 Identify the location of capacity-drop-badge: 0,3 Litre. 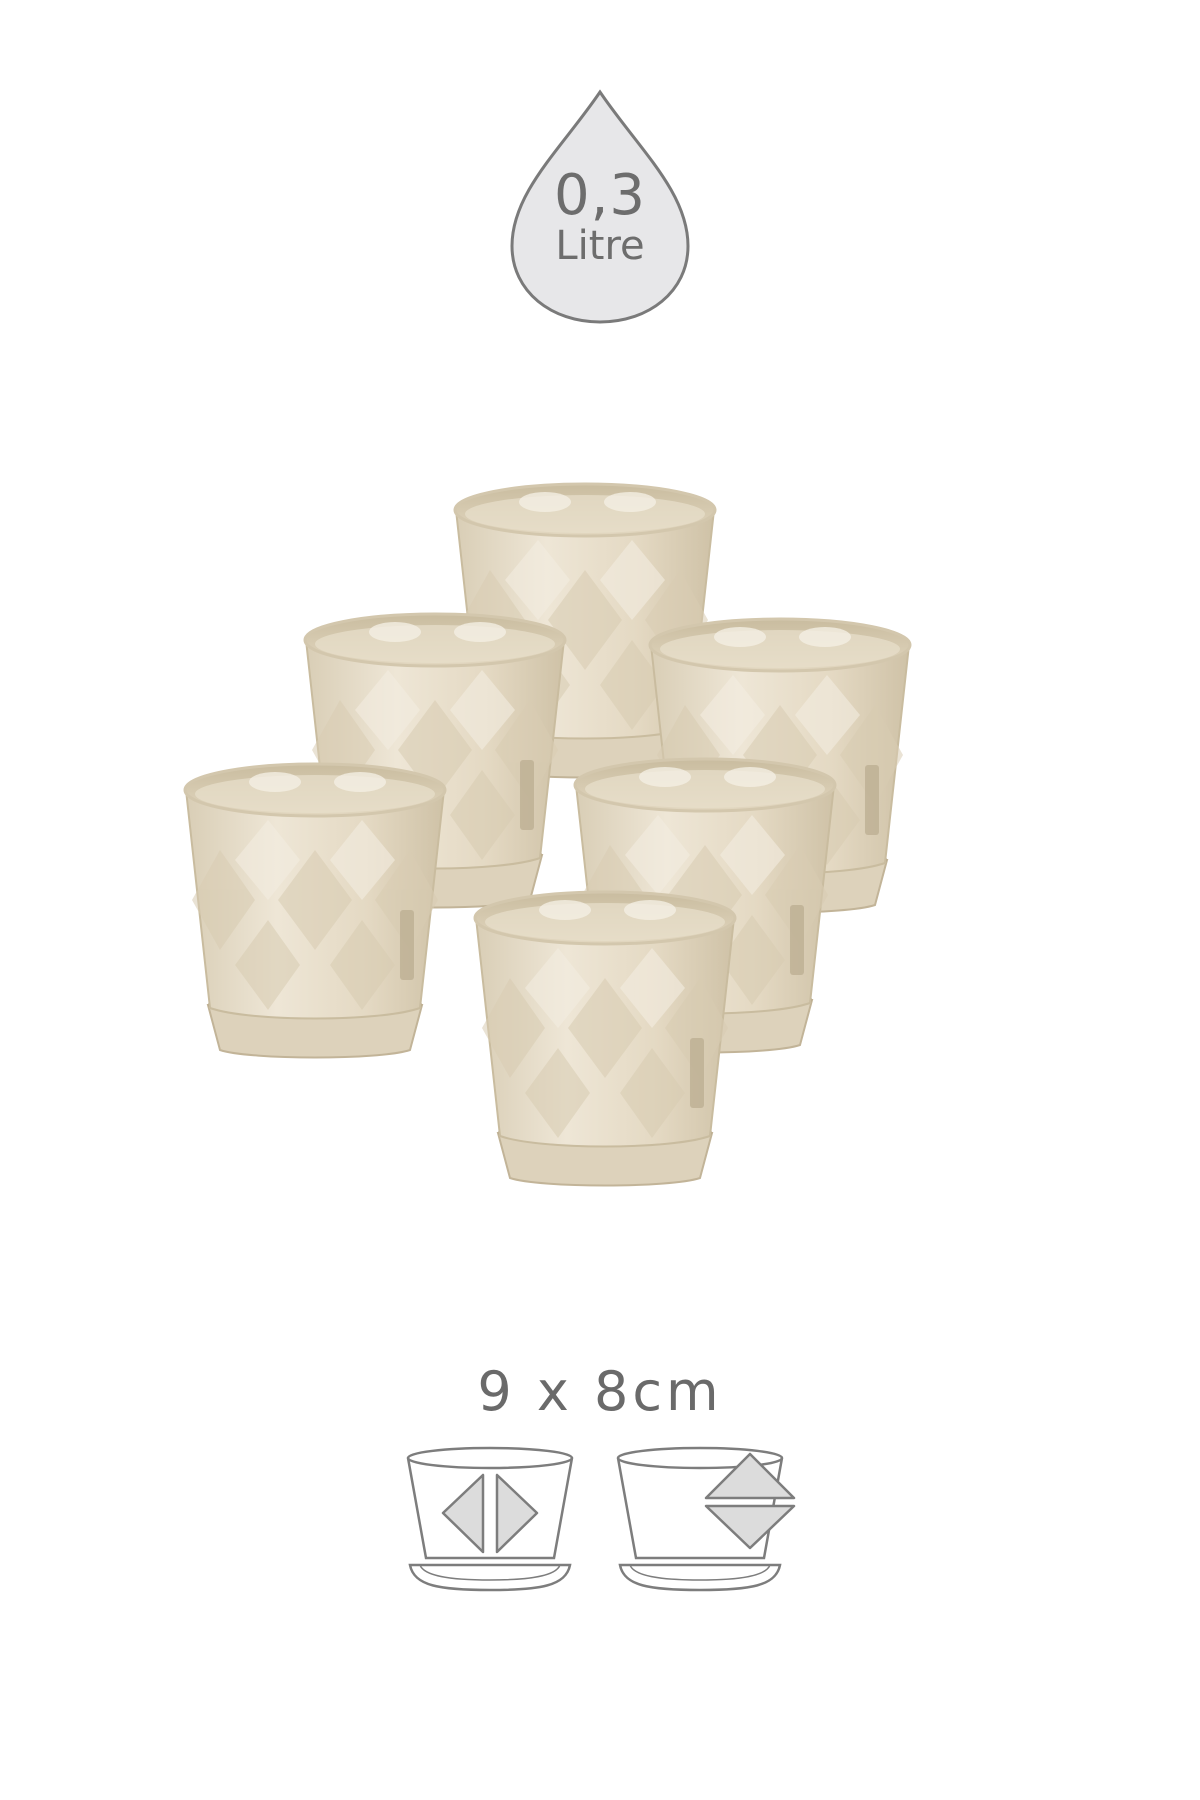
(600, 208).